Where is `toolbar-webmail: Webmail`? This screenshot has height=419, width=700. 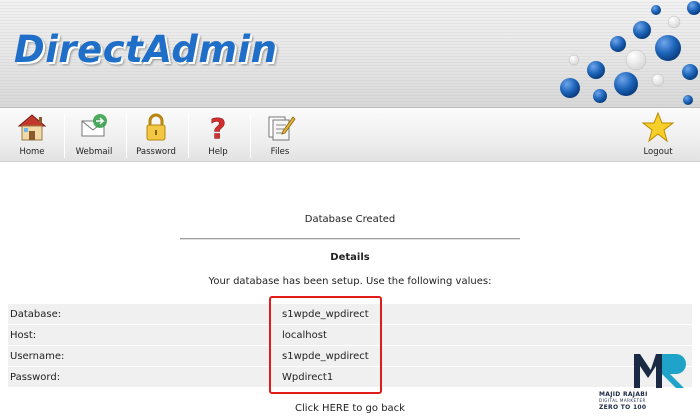 toolbar-webmail: Webmail is located at coordinates (94, 136).